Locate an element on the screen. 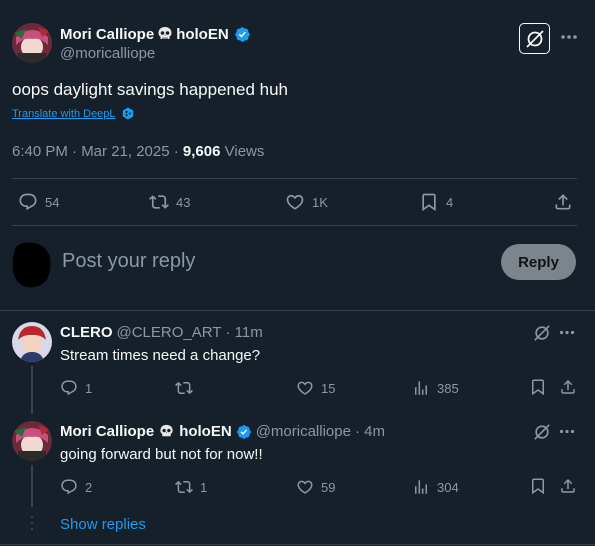 This screenshot has width=595, height=546. reply-header: Mori Calliope holoEN @moricalliope · 4m is located at coordinates (222, 431).